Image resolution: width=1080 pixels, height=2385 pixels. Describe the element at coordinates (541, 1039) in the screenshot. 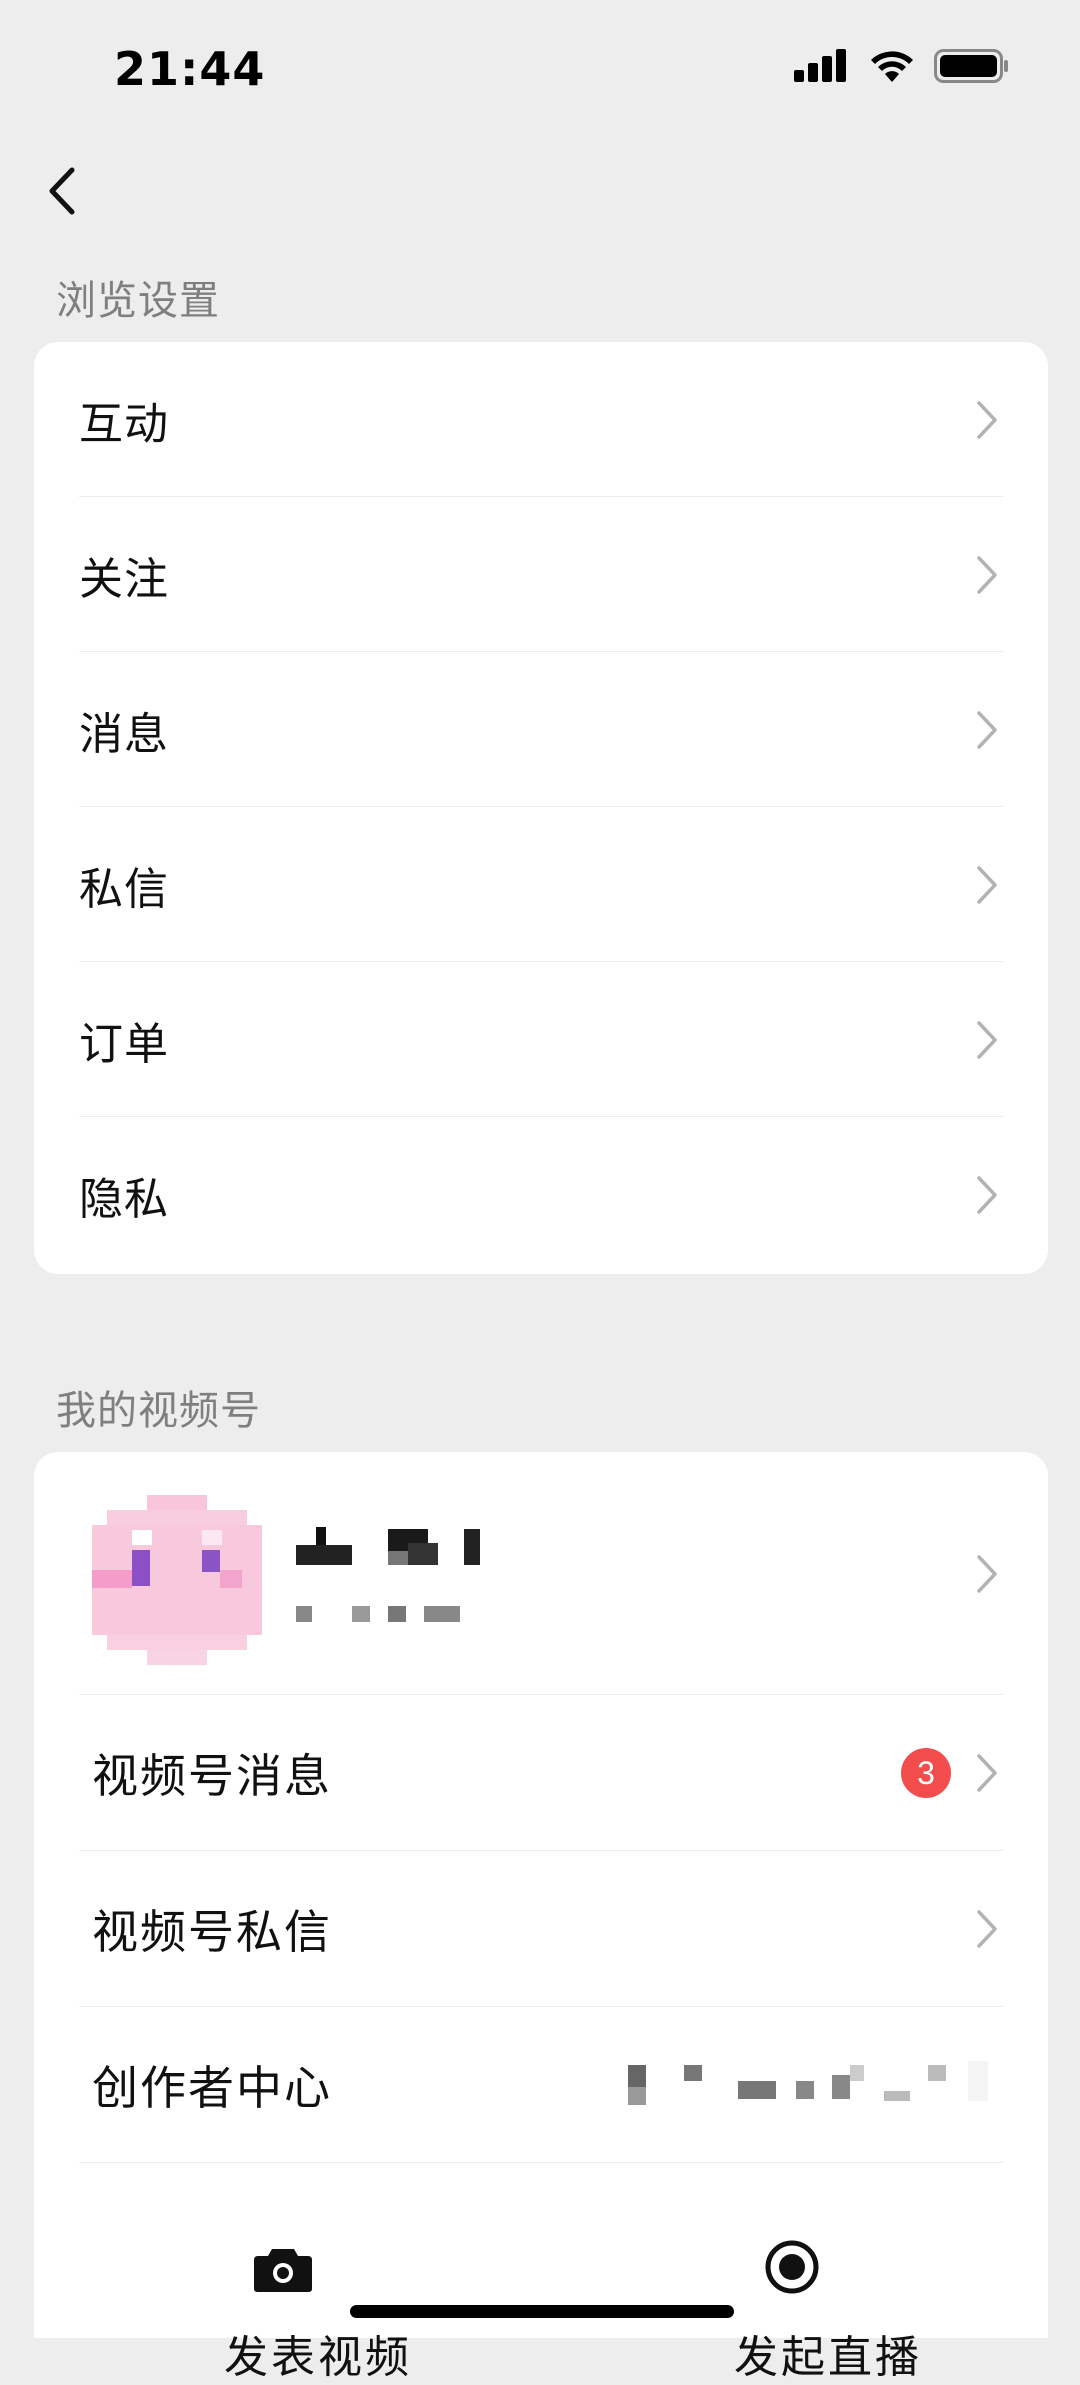

I see `settings-item-orders: 订单` at that location.